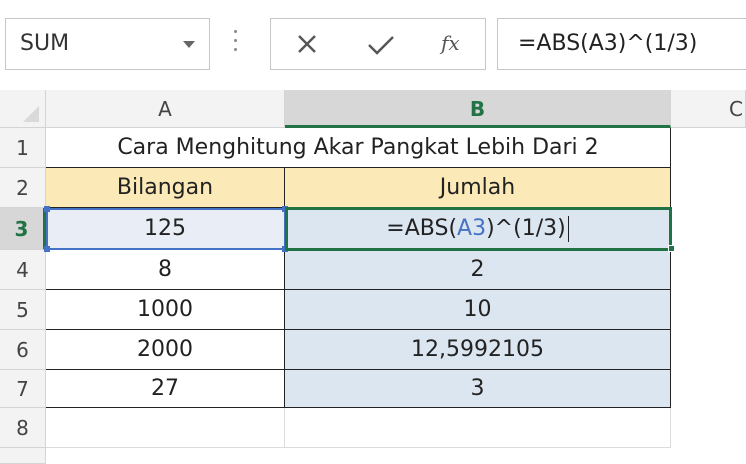  I want to click on cell-b3-editing: =ABS(A3)^(1/3), so click(478, 229).